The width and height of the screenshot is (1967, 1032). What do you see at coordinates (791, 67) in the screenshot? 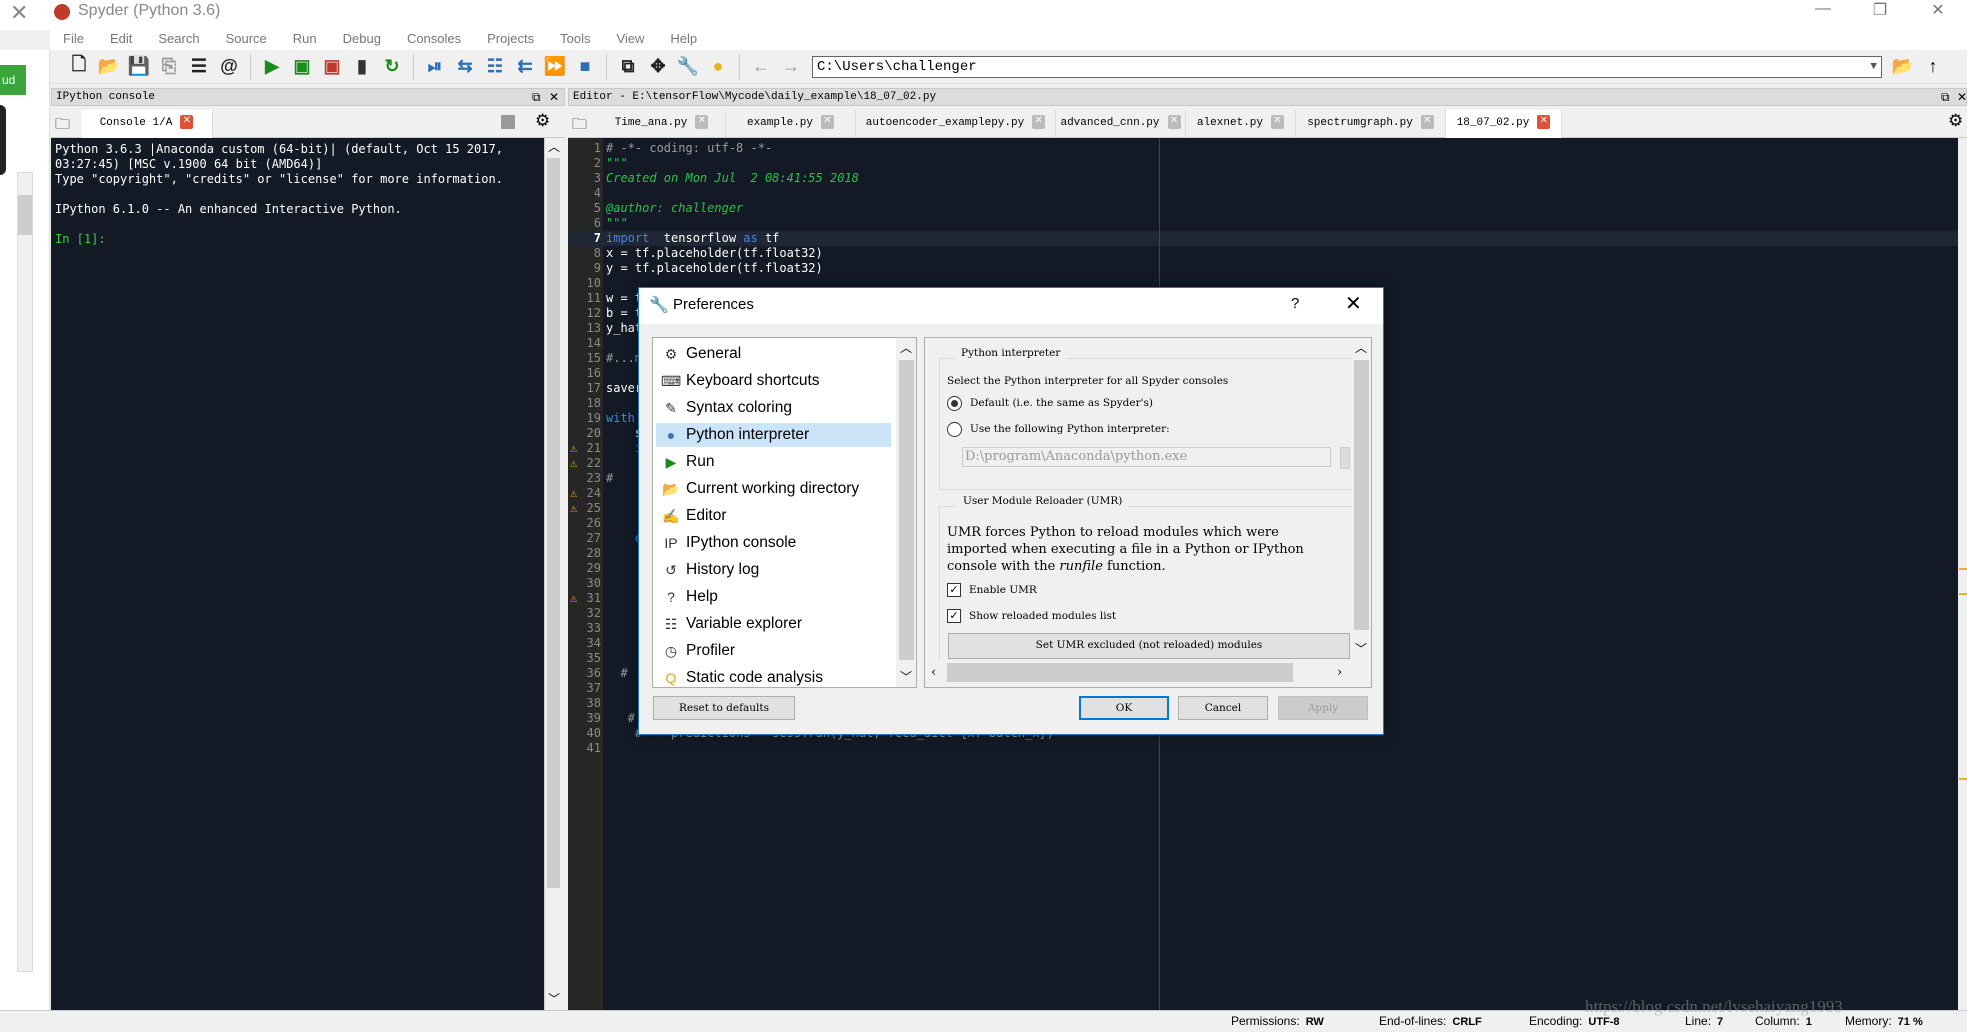
I see `forward-arrow-icon: →` at bounding box center [791, 67].